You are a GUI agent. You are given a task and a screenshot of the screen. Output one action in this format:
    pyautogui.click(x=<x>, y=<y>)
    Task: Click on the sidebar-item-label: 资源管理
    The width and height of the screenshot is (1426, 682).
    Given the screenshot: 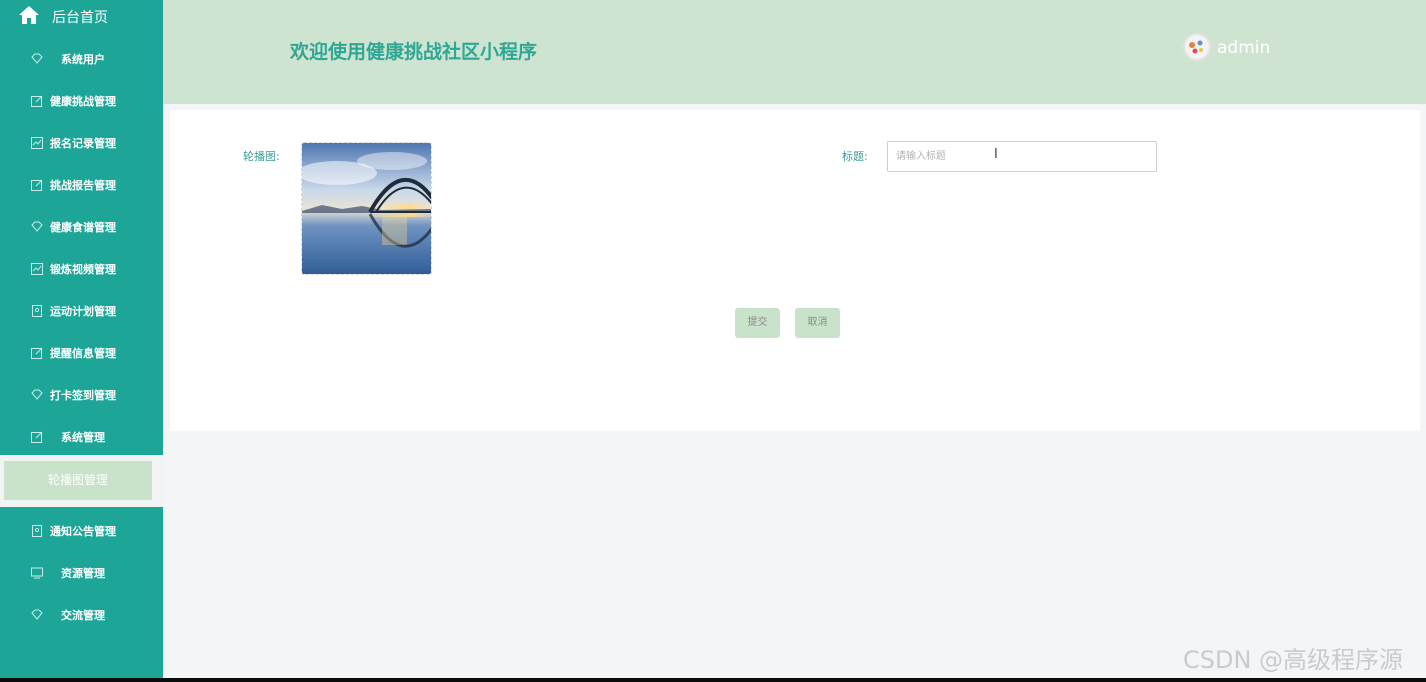 What is the action you would take?
    pyautogui.click(x=83, y=573)
    